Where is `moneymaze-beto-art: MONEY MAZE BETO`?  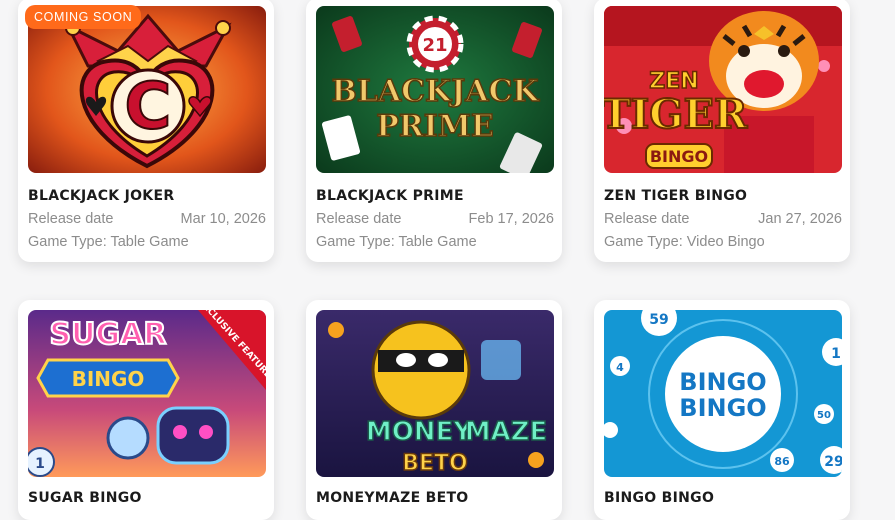 moneymaze-beto-art: MONEY MAZE BETO is located at coordinates (435, 393).